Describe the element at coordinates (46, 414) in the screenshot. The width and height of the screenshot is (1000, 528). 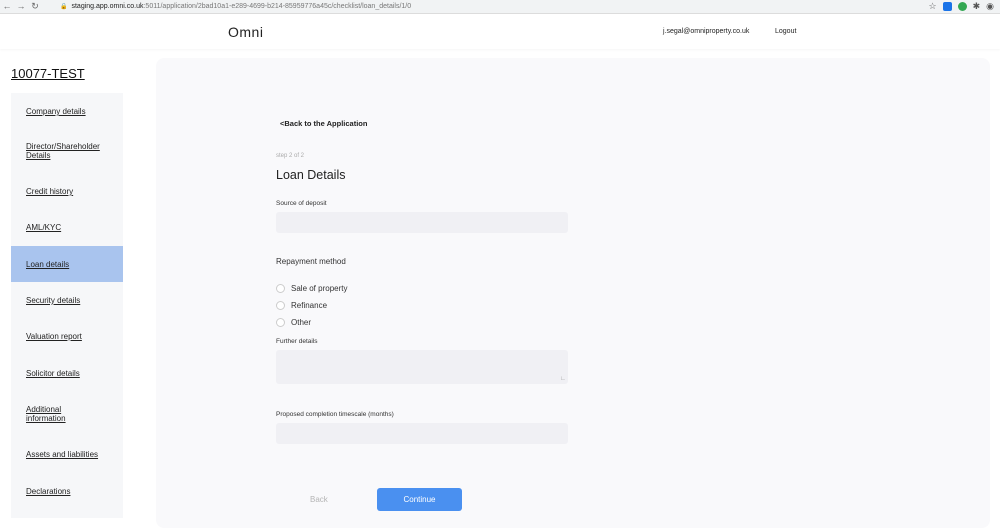
I see `sidebar-item-label: Additional information` at that location.